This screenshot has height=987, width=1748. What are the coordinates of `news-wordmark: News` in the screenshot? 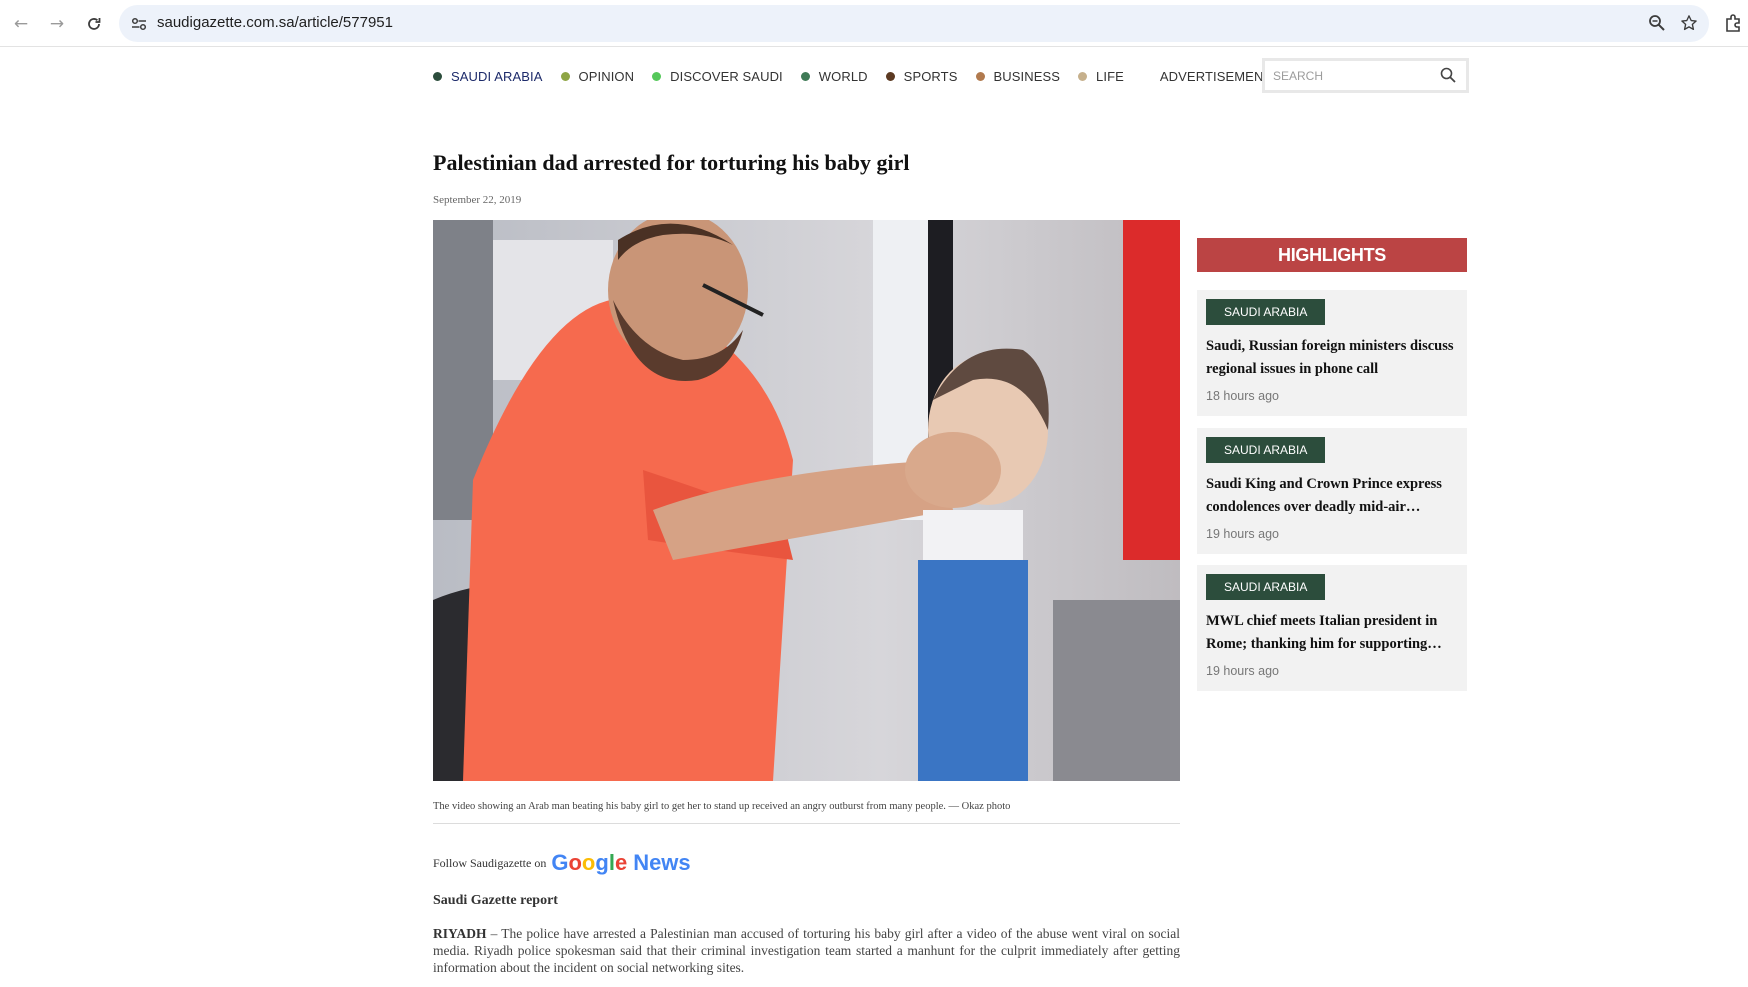 It's located at (662, 862).